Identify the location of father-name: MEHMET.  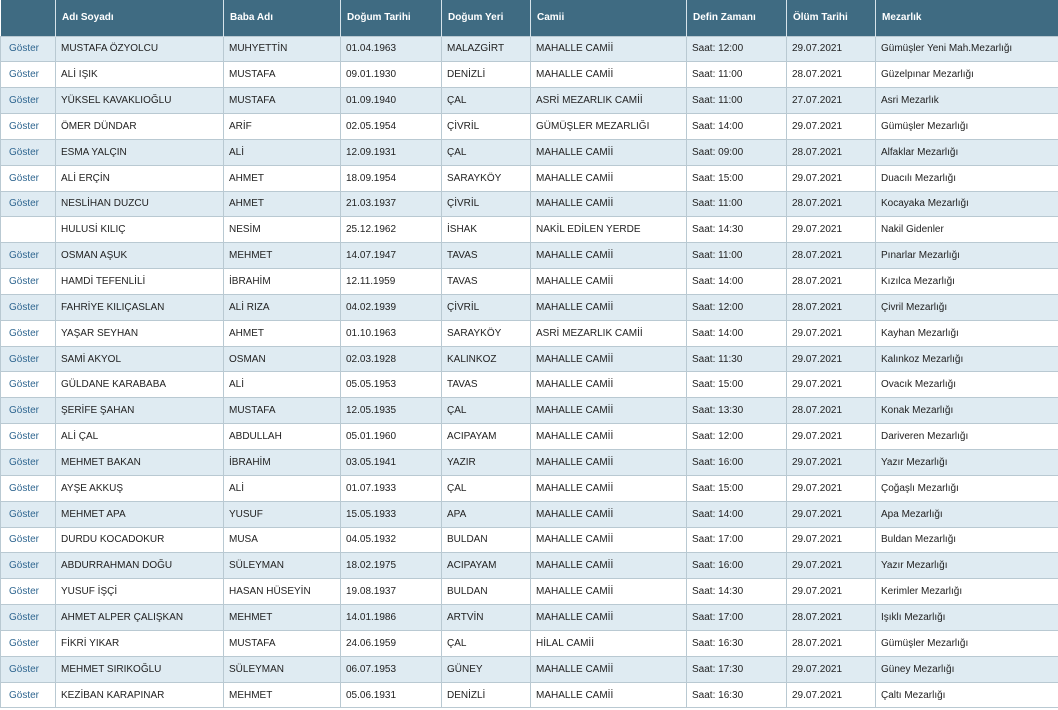
(282, 695).